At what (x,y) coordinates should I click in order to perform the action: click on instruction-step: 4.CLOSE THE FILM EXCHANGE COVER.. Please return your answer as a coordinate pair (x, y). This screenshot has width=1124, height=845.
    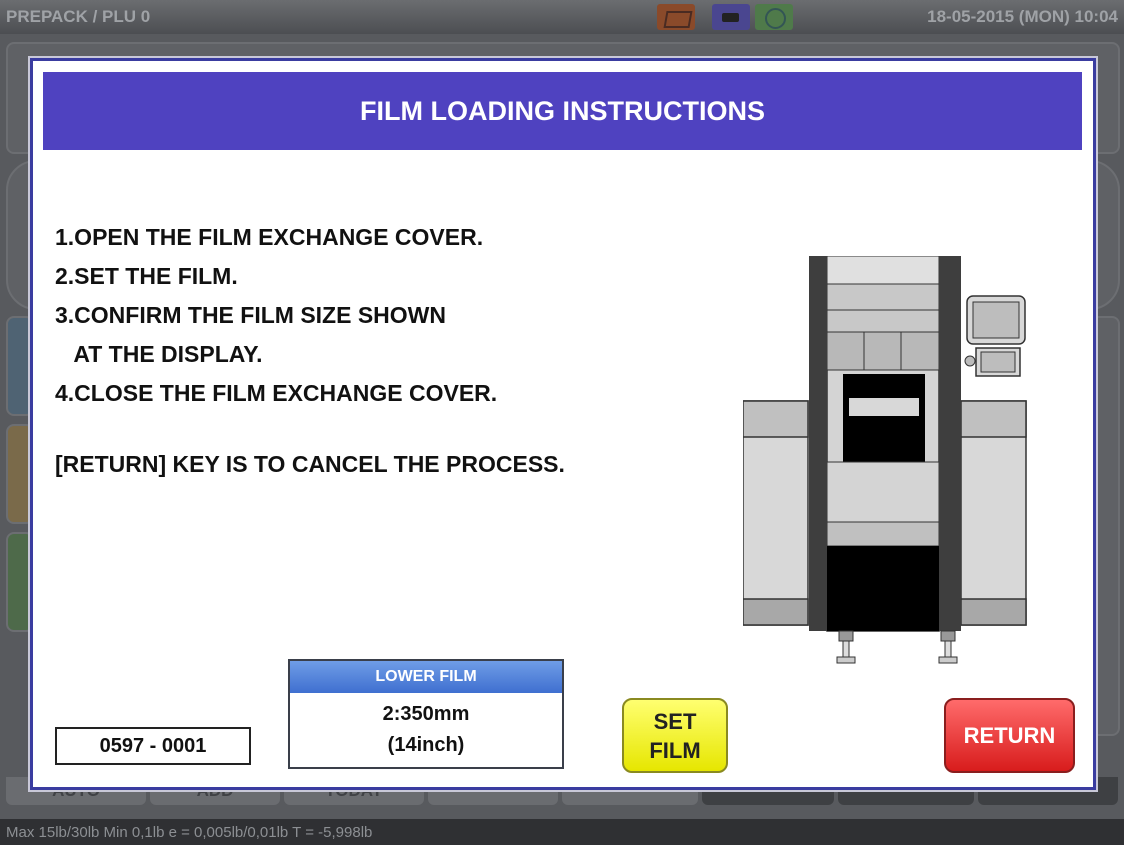
    Looking at the image, I should click on (276, 393).